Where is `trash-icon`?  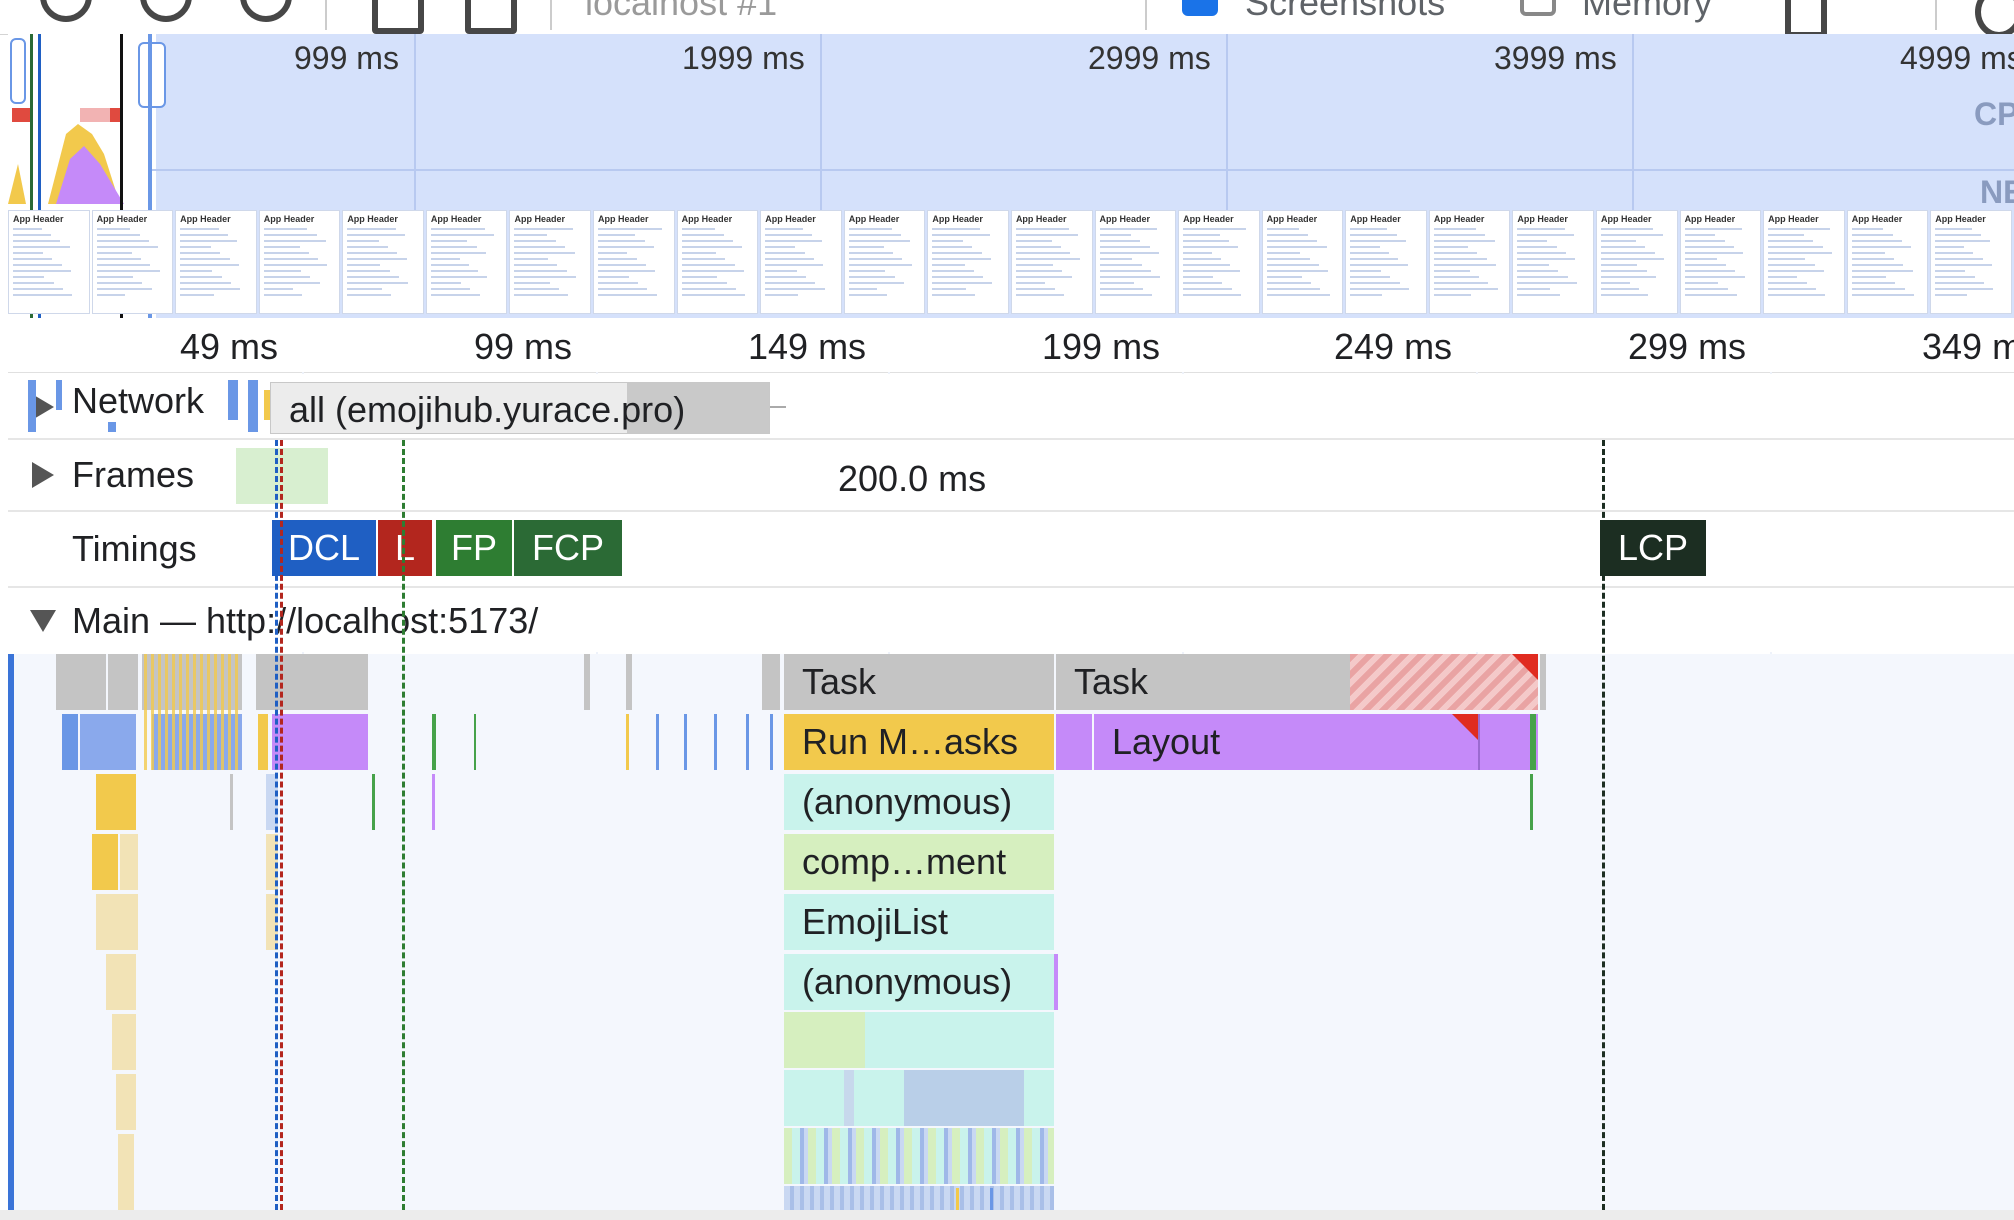 trash-icon is located at coordinates (1806, 17).